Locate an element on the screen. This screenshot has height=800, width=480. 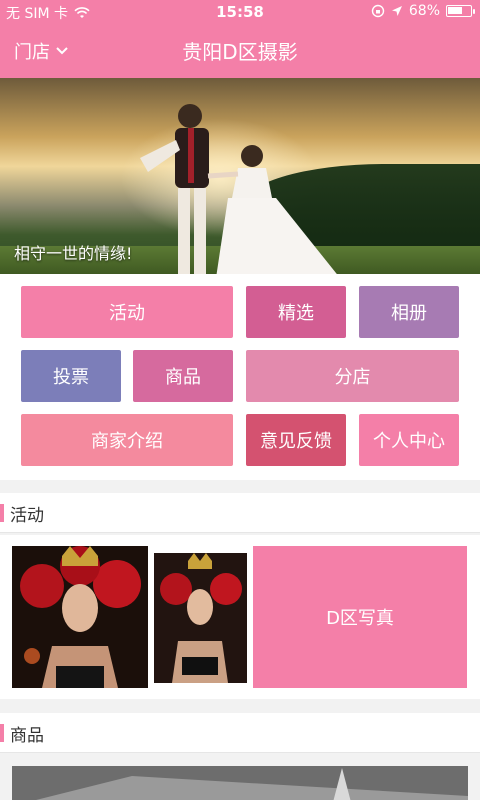
activity-section-title: 活动 is located at coordinates (27, 516).